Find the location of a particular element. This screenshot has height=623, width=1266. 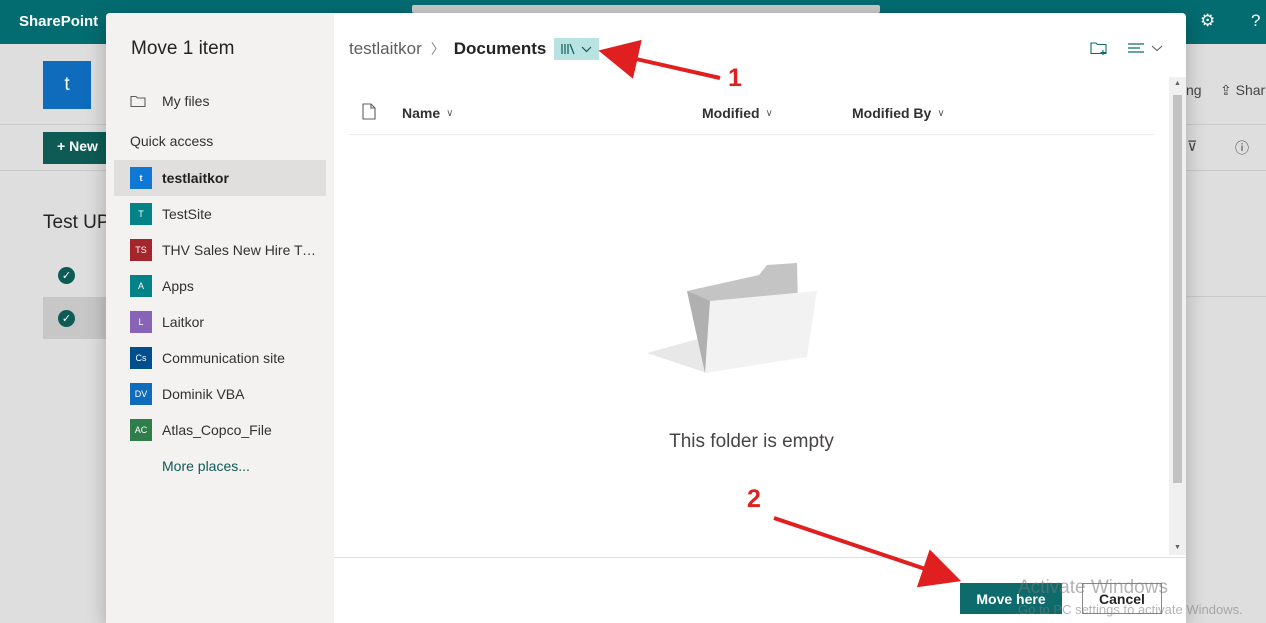

share-label: Shar is located at coordinates (1250, 90).